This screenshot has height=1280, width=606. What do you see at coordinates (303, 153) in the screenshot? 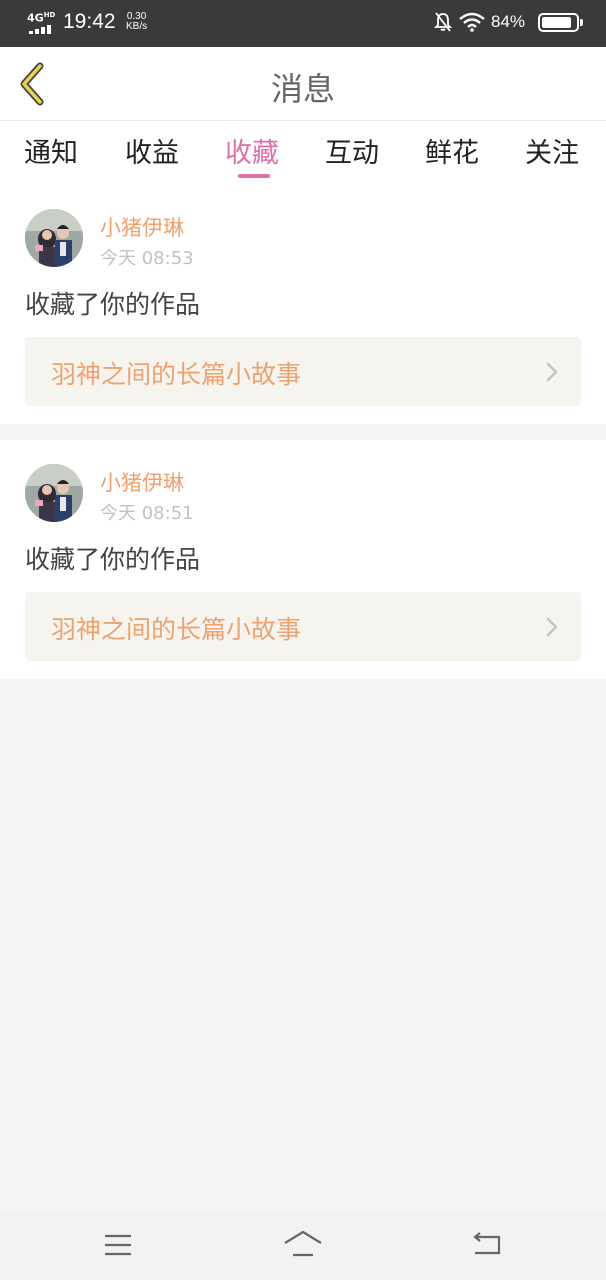
I see `tab-bar: 通知 收益 收藏 互动 鲜花 关注` at bounding box center [303, 153].